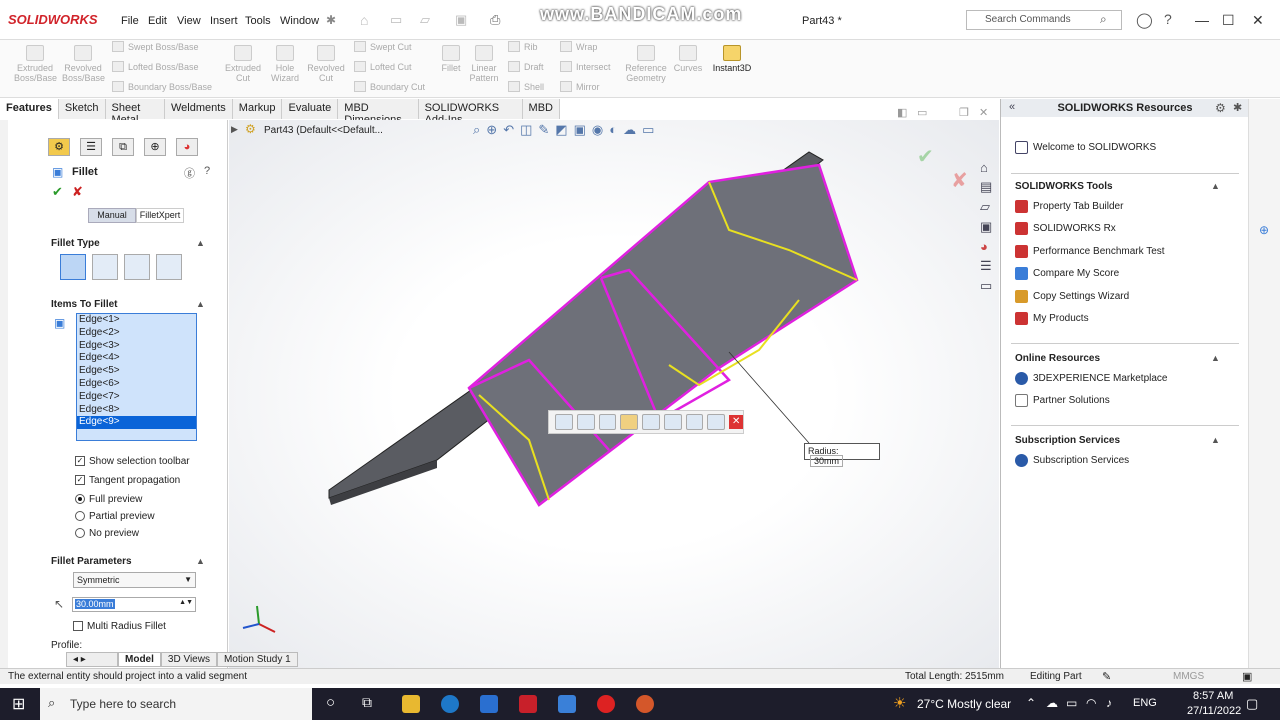 The image size is (1280, 720). I want to click on filletxpert-tab: FilletXpert, so click(160, 215).